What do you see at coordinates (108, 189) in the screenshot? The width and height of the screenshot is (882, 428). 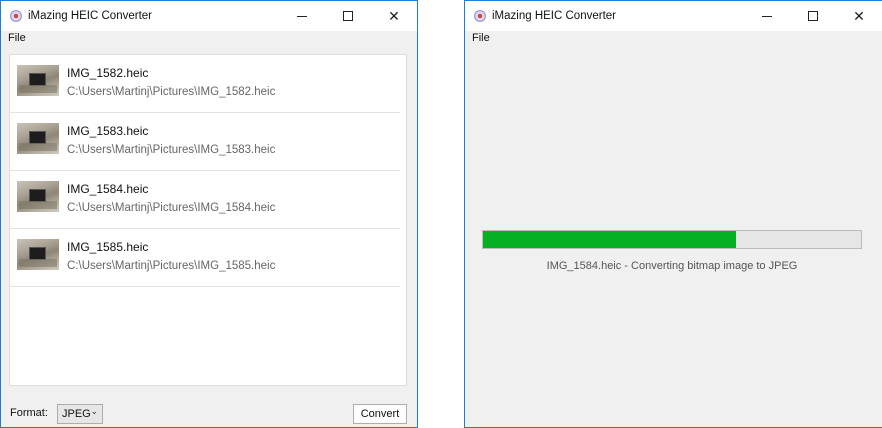 I see `file-name: IMG_1584.heic` at bounding box center [108, 189].